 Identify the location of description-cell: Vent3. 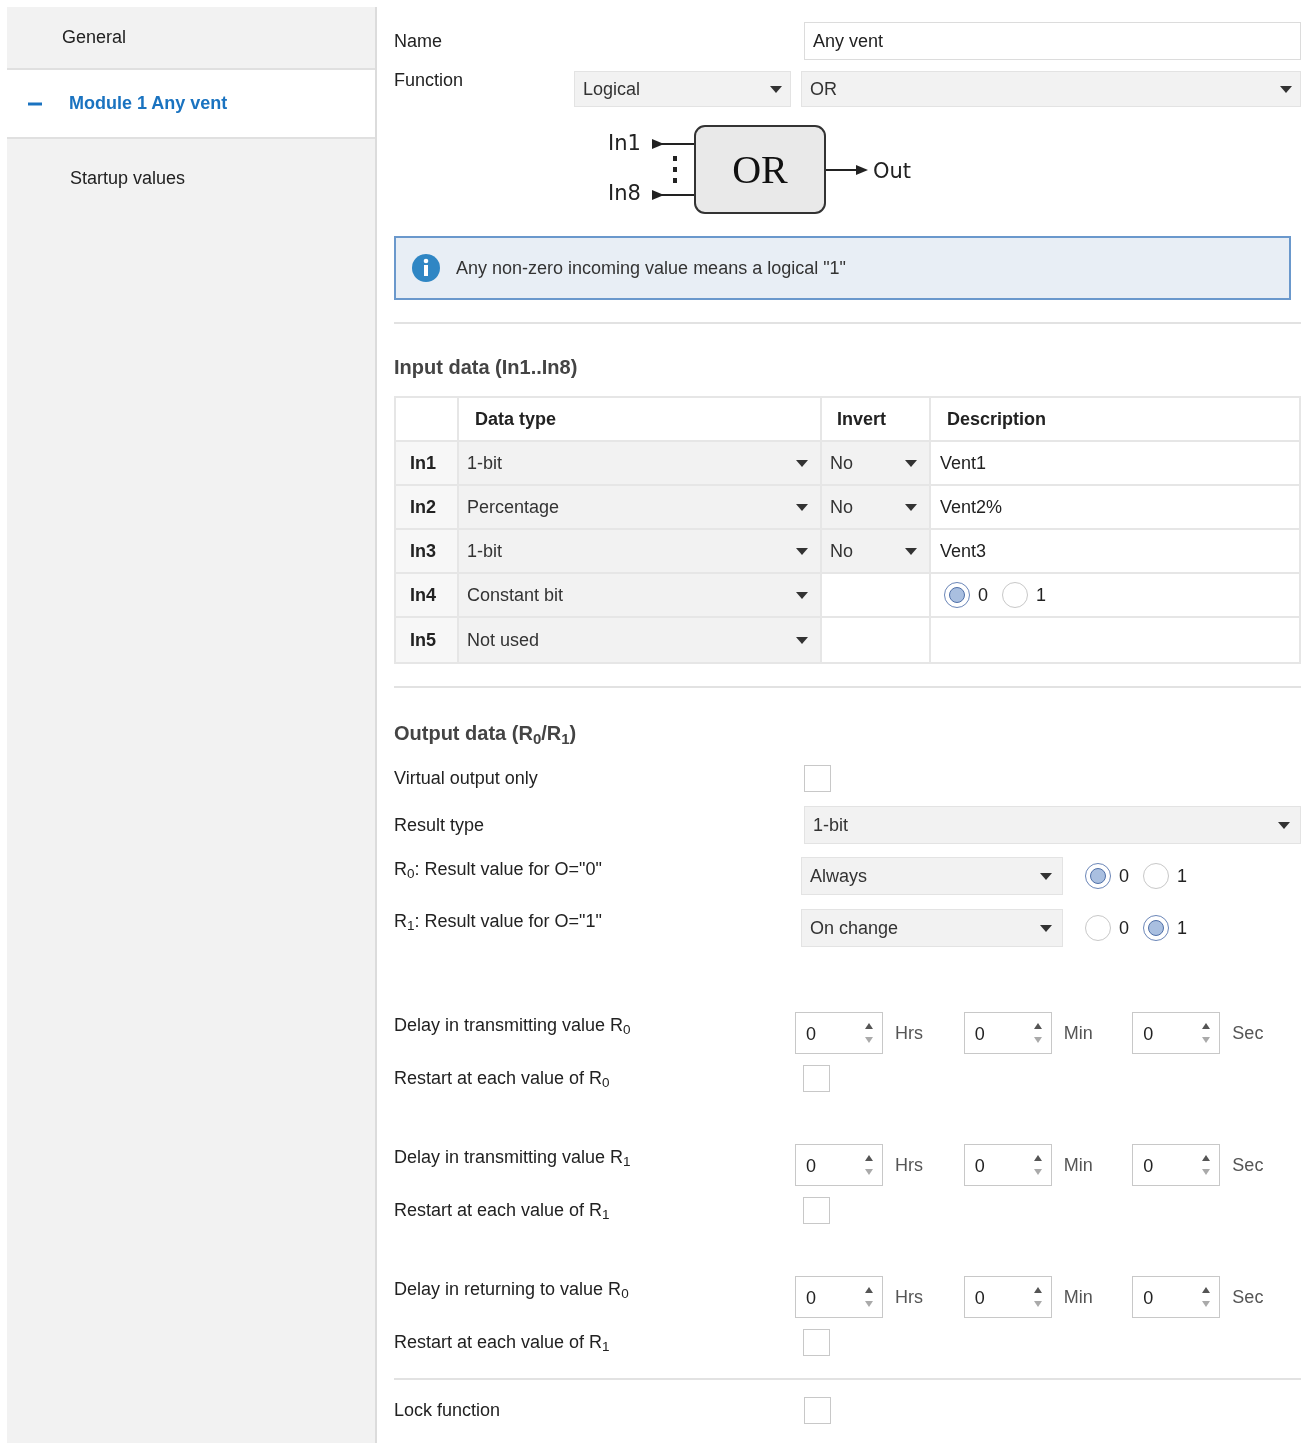
(963, 551).